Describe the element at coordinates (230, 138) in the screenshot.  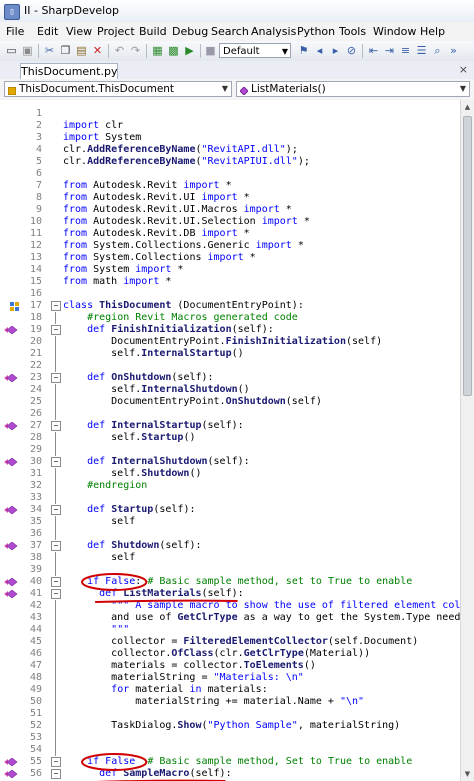
I see `code-line: 3 import System` at that location.